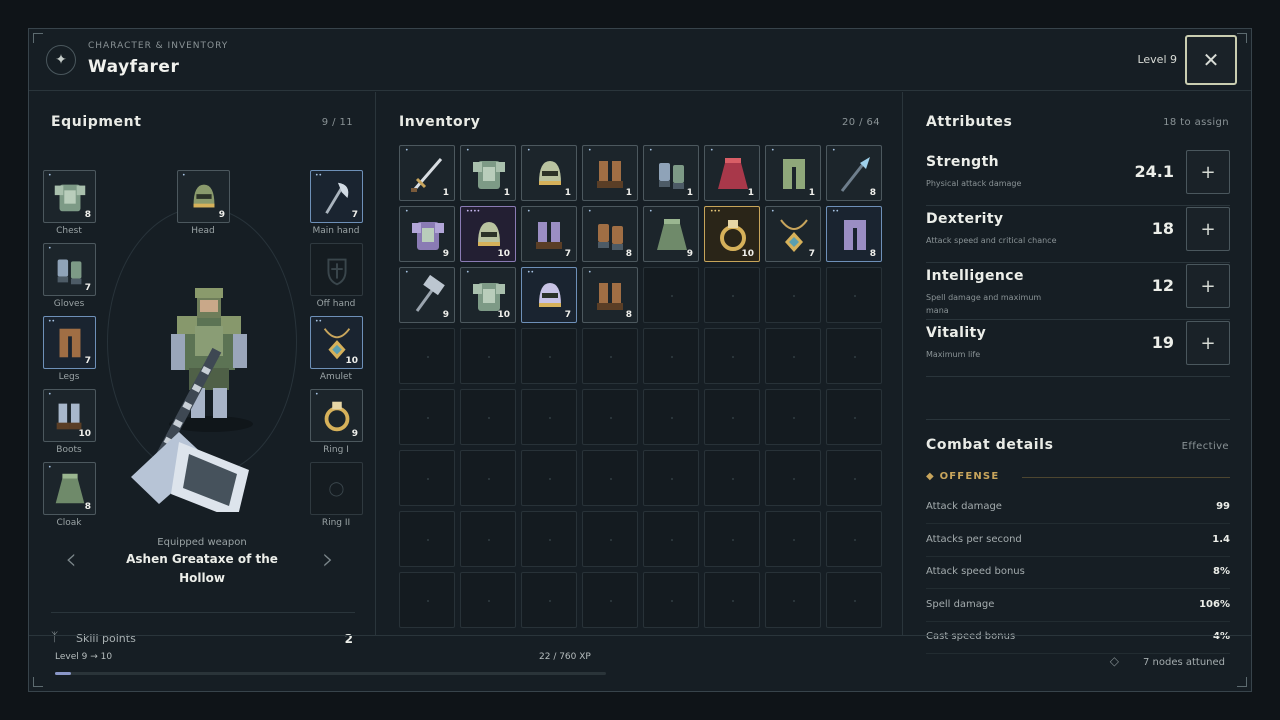 The image size is (1280, 720). I want to click on close-button: ✕, so click(1211, 60).